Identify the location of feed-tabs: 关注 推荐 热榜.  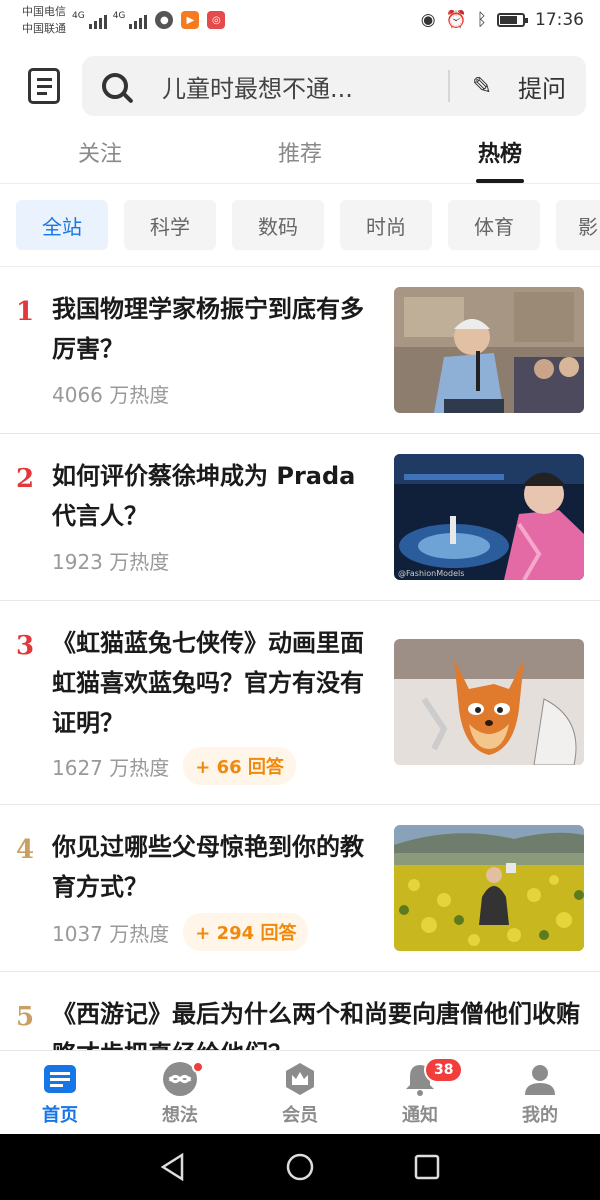
(300, 158).